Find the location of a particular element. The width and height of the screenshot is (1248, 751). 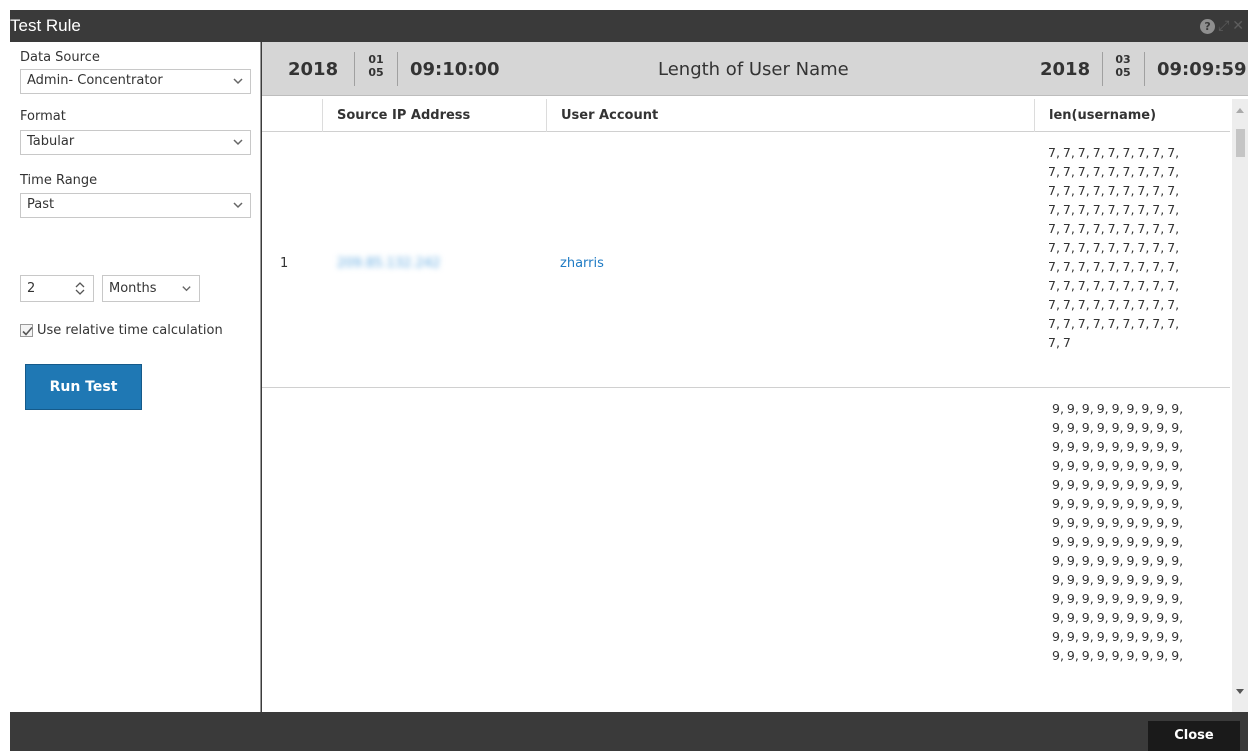

format-select: Tabular is located at coordinates (135, 142).